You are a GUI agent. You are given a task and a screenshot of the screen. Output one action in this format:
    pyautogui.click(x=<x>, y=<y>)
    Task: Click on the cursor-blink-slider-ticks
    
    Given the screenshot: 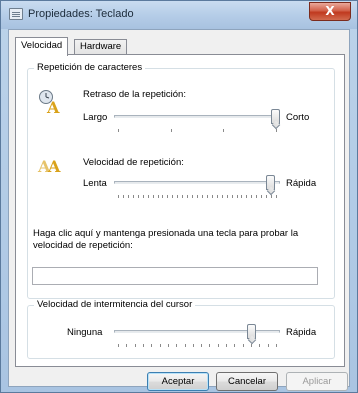 What is the action you would take?
    pyautogui.click(x=197, y=345)
    